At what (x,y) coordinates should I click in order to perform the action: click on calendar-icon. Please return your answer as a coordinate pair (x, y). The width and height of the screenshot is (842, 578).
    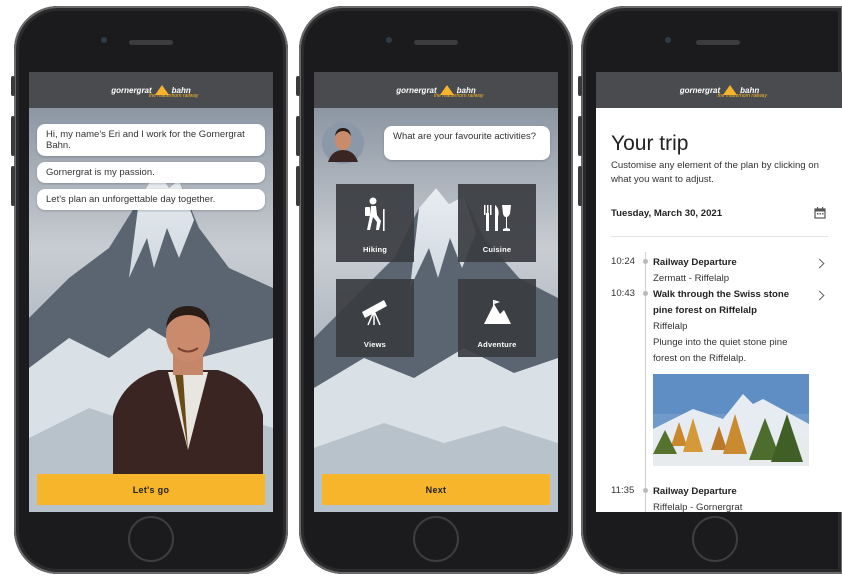
    Looking at the image, I should click on (820, 213).